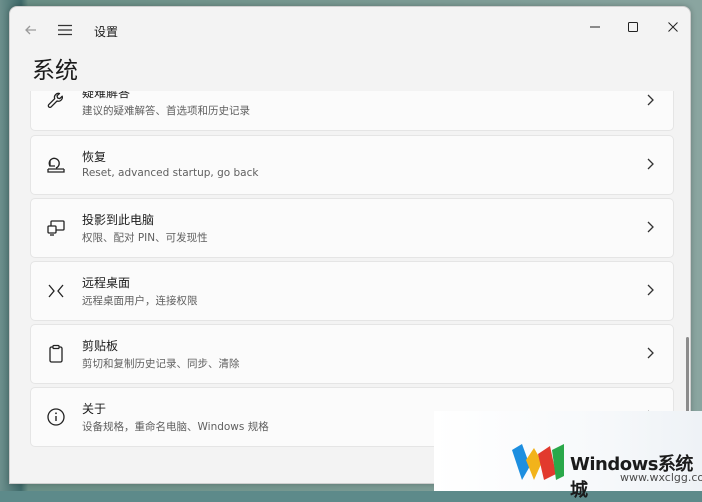 This screenshot has width=702, height=502. Describe the element at coordinates (100, 346) in the screenshot. I see `item-title: 剪贴板` at that location.